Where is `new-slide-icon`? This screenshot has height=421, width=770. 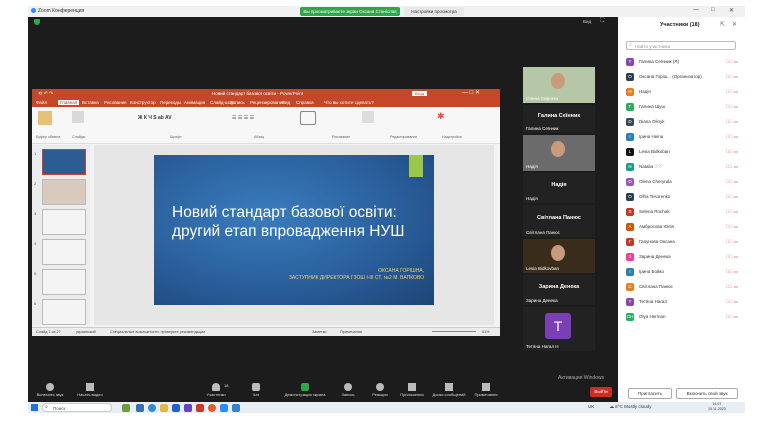 new-slide-icon is located at coordinates (78, 117).